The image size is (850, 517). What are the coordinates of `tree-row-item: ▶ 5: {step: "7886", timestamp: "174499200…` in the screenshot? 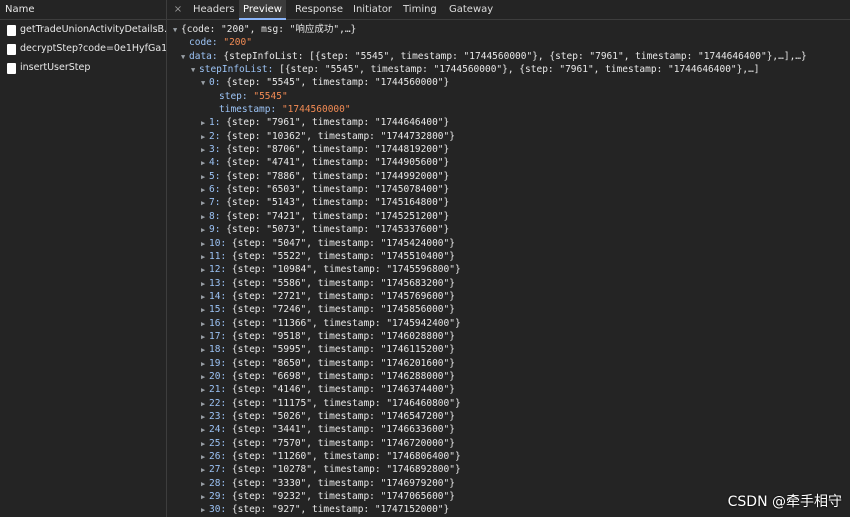 It's located at (508, 176).